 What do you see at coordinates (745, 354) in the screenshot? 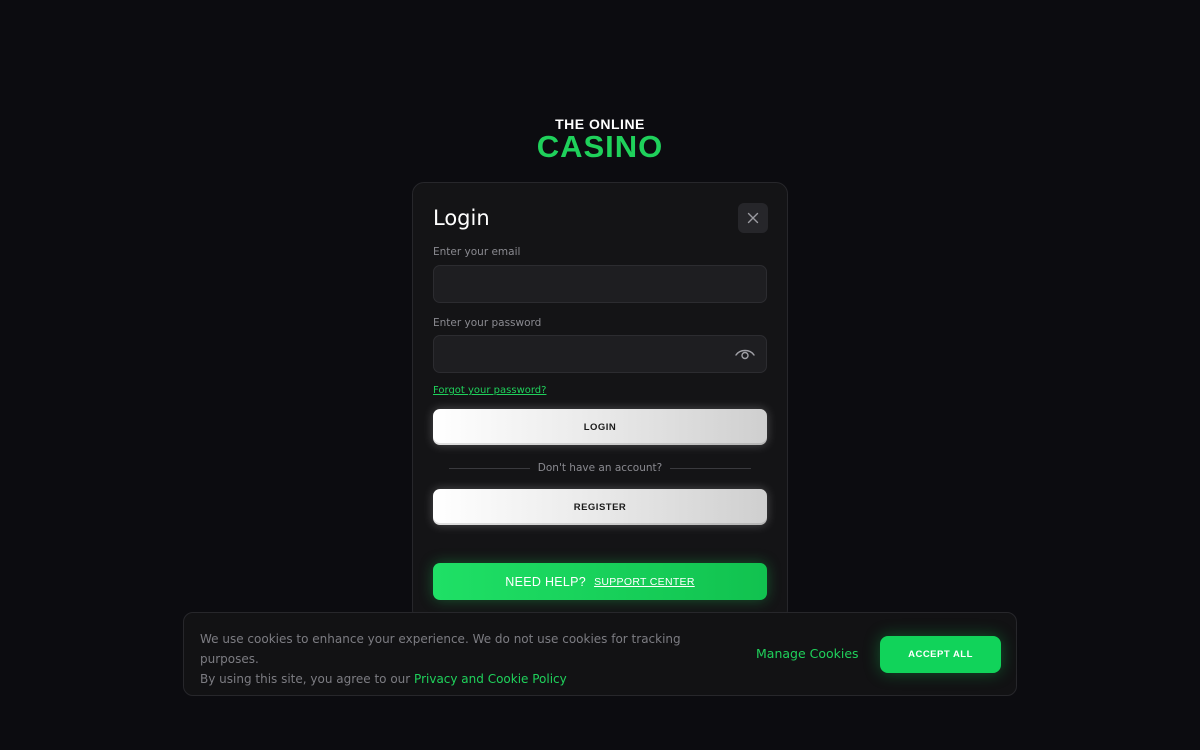
I see `eye-icon` at bounding box center [745, 354].